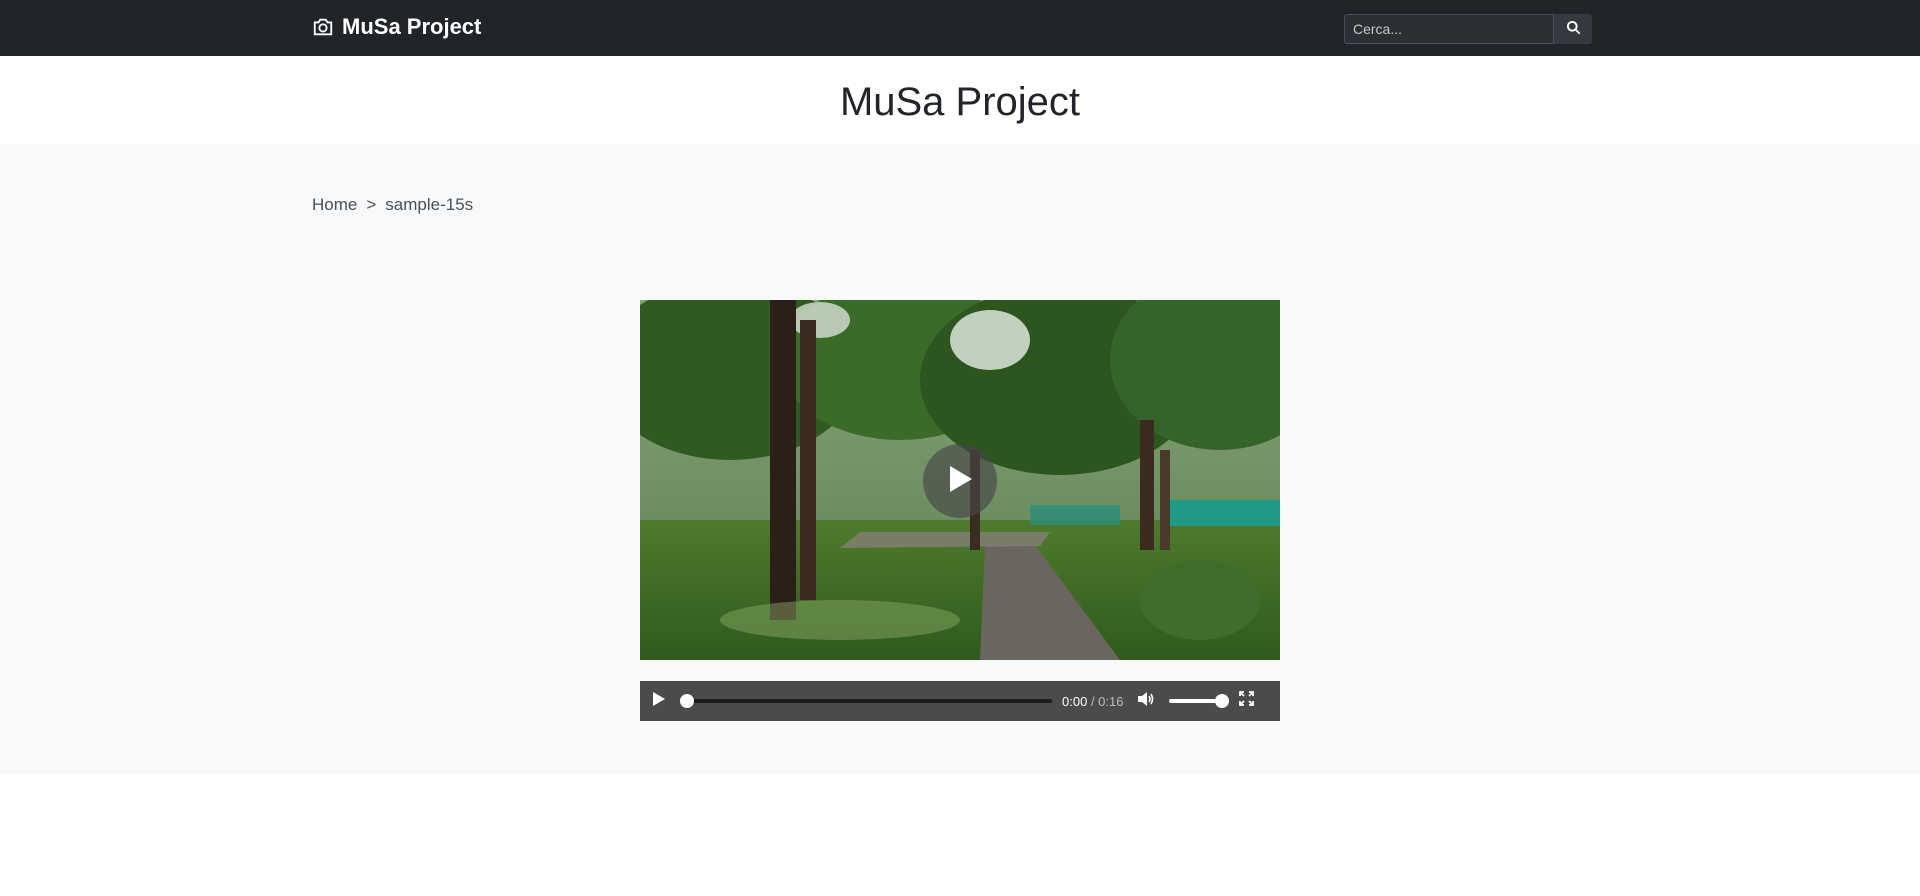  Describe the element at coordinates (687, 701) in the screenshot. I see `seek-handle` at that location.